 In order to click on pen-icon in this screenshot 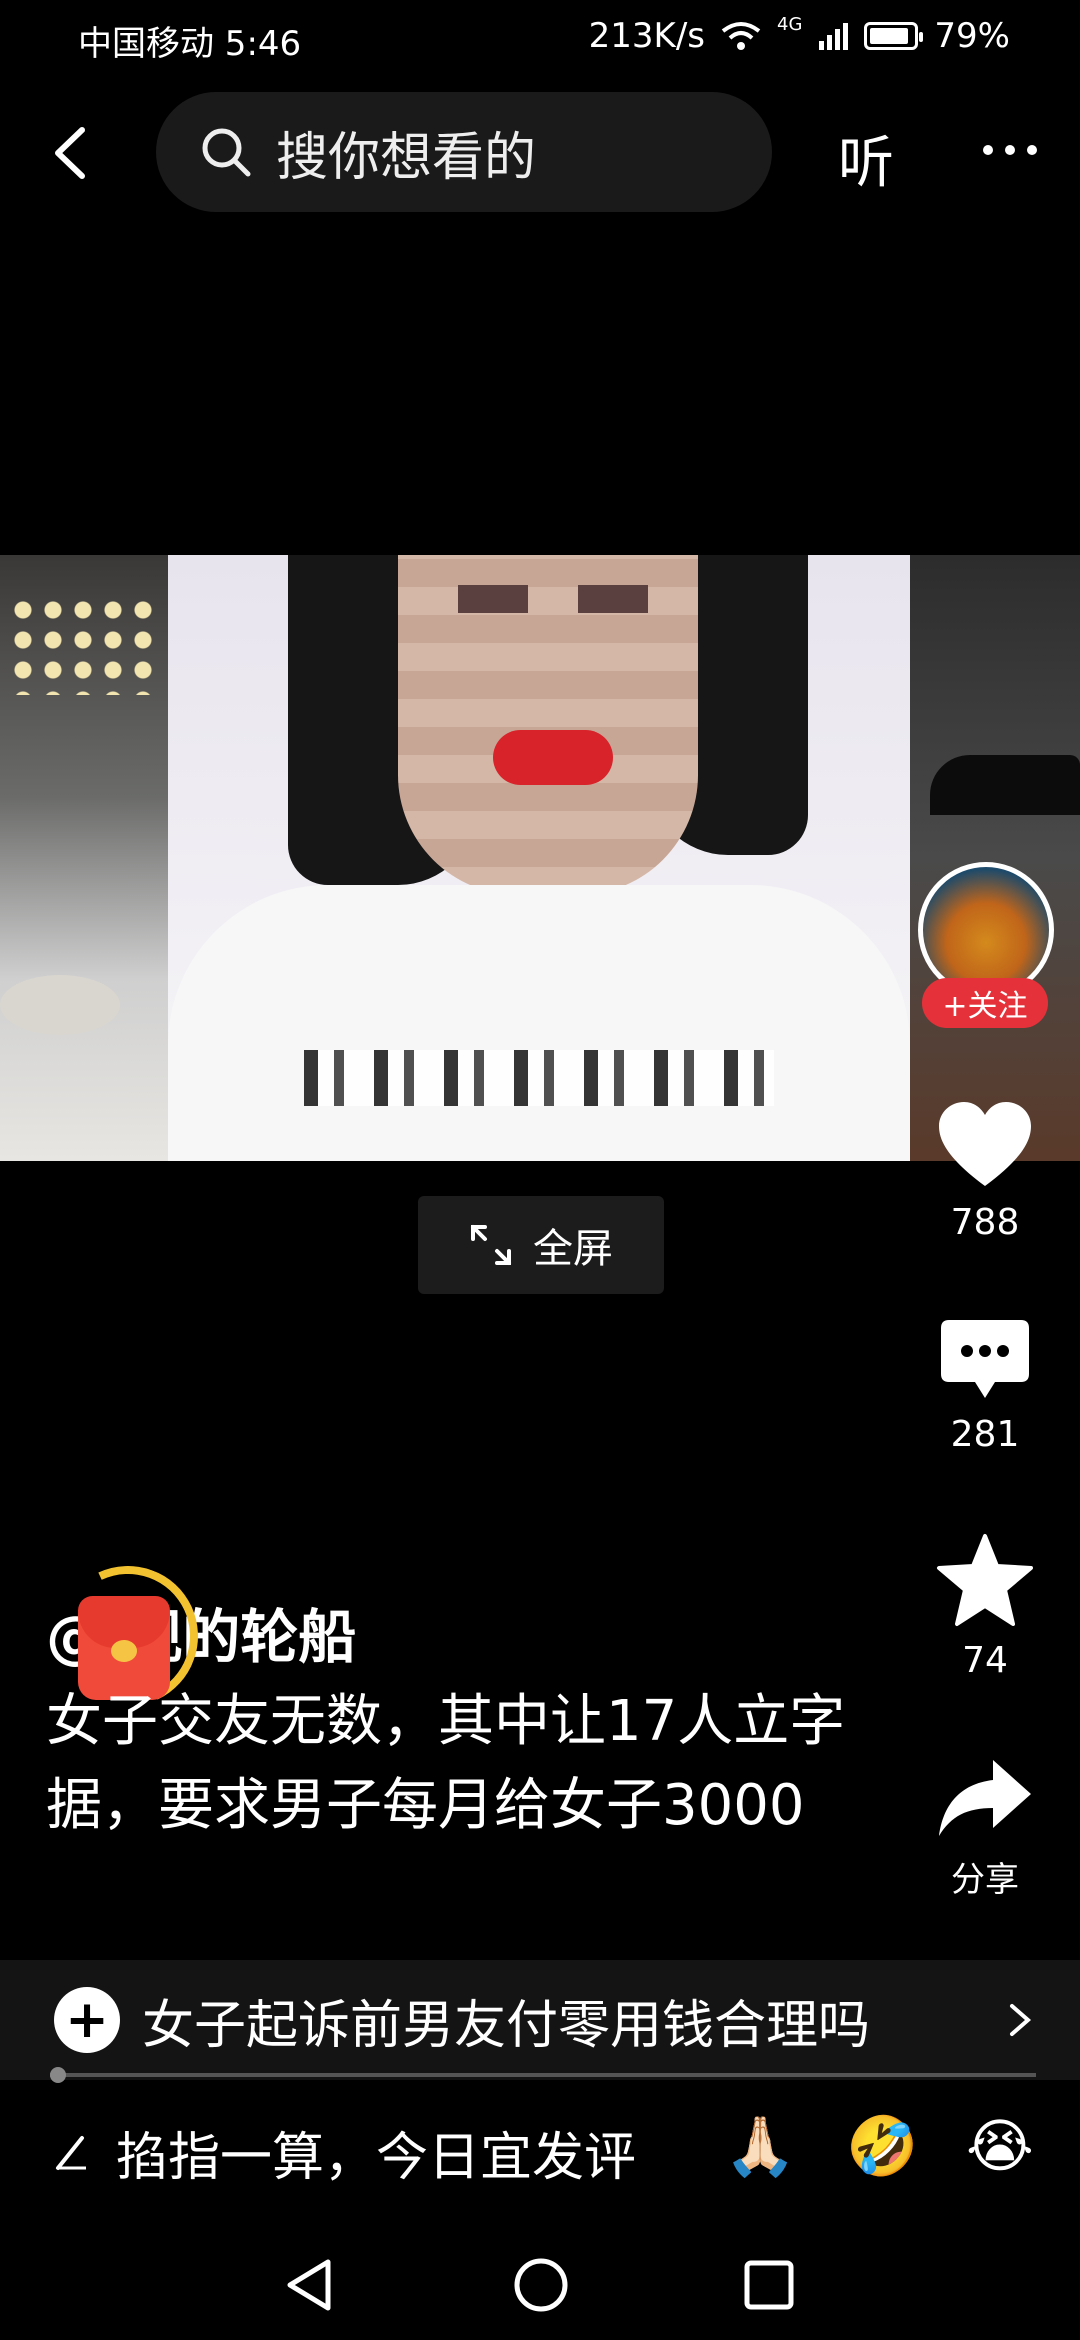, I will do `click(71, 2153)`.